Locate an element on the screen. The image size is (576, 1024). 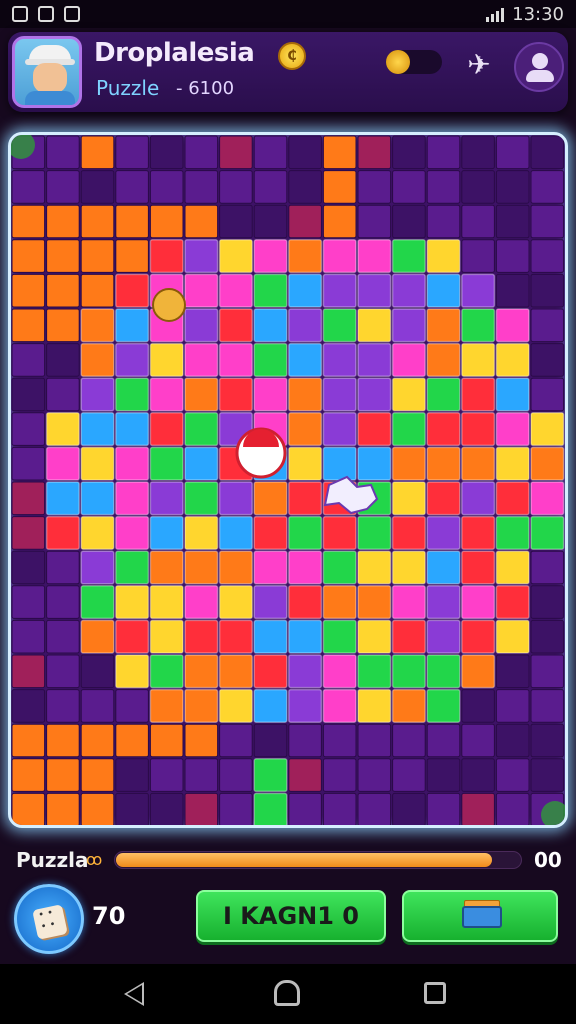
toolbox-button is located at coordinates (480, 916).